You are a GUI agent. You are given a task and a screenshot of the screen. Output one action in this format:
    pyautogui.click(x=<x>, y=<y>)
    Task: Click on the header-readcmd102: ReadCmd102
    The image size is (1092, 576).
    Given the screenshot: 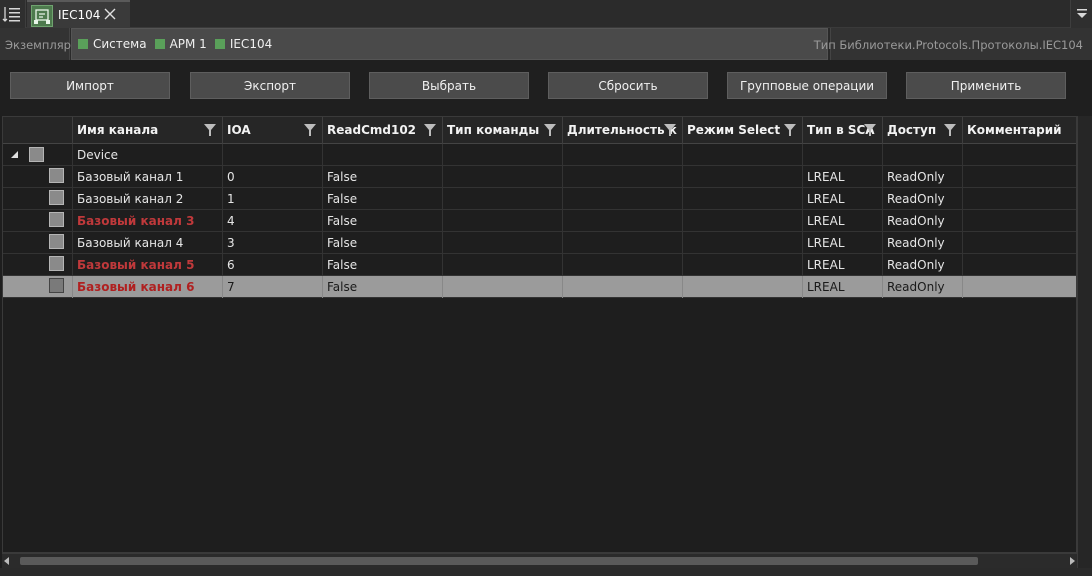 What is the action you would take?
    pyautogui.click(x=383, y=130)
    